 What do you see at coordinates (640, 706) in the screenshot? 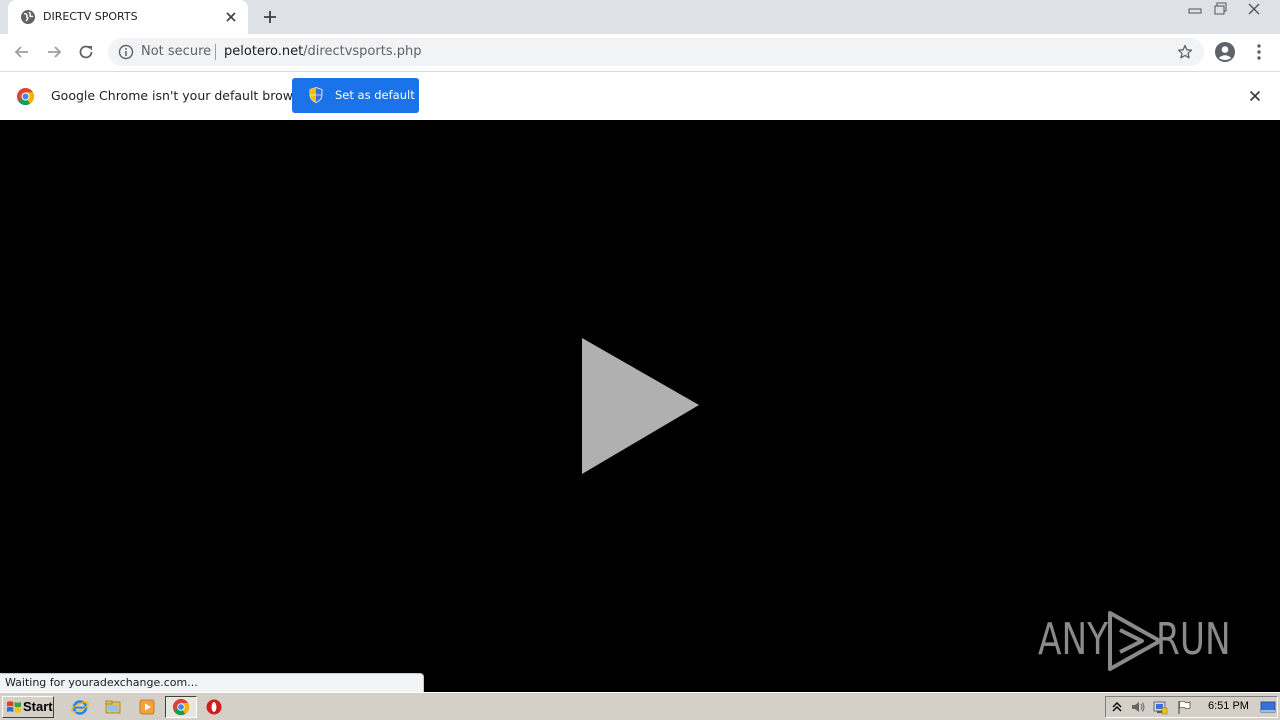
I see `taskbar: Start 6:51 PM` at bounding box center [640, 706].